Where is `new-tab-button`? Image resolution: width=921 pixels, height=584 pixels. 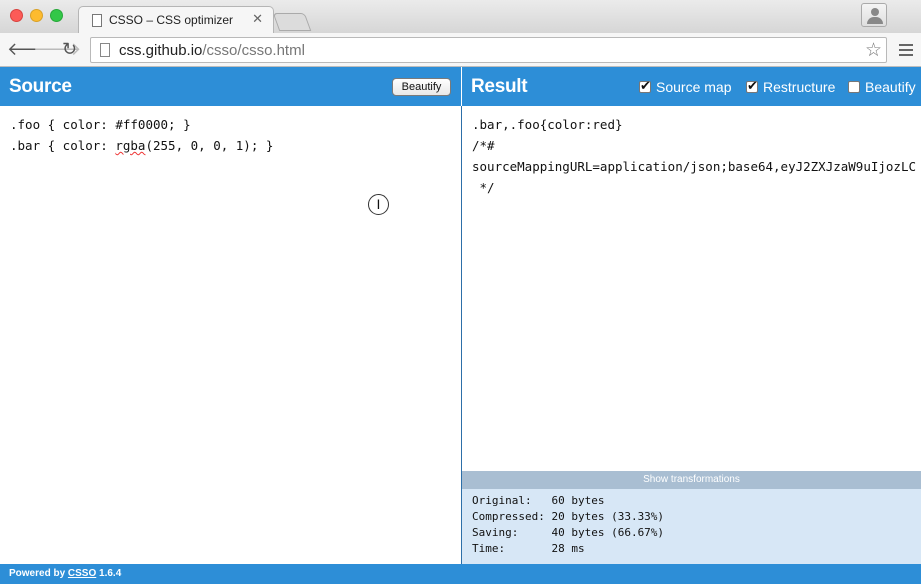
new-tab-button is located at coordinates (292, 22).